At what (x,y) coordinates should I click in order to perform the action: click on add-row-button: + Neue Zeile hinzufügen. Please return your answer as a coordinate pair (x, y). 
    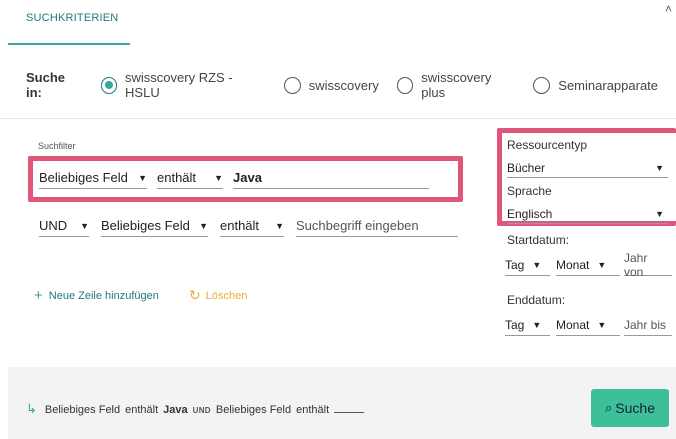
    Looking at the image, I should click on (96, 295).